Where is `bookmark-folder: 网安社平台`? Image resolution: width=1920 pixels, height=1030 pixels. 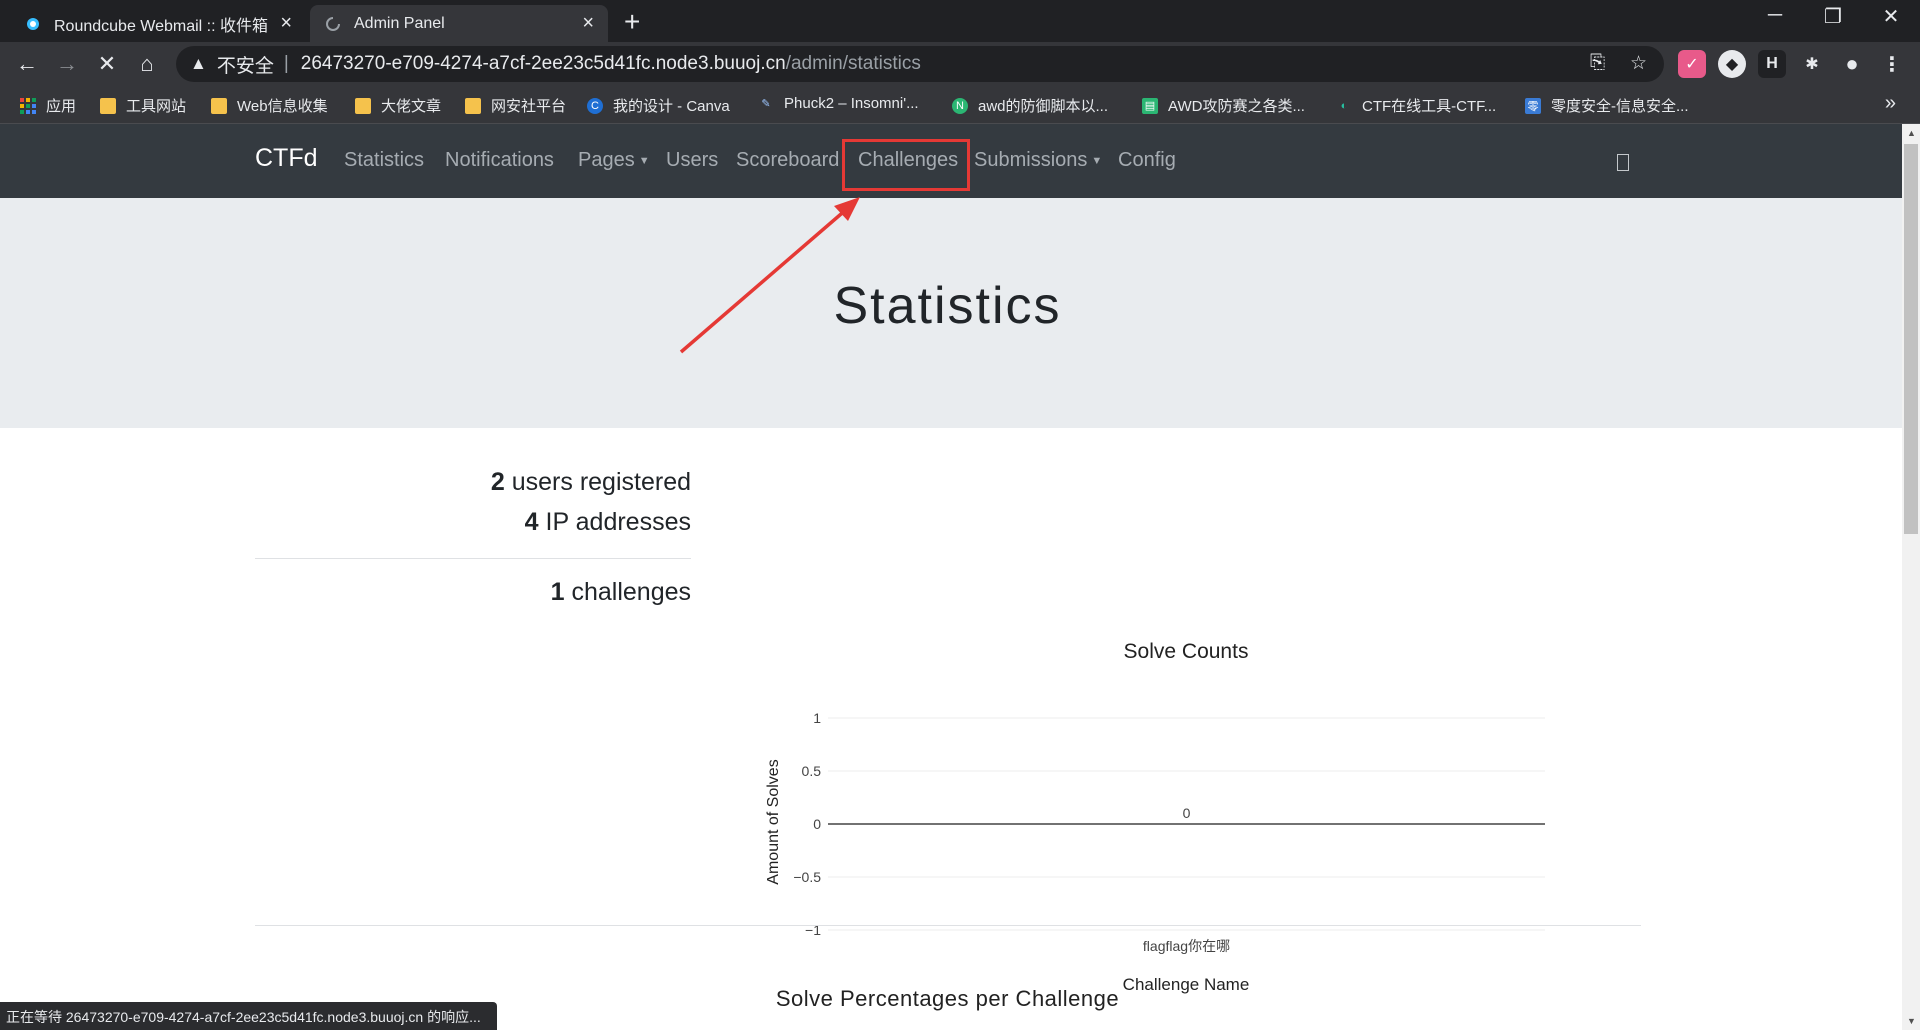
bookmark-folder: 网安社平台 is located at coordinates (515, 105).